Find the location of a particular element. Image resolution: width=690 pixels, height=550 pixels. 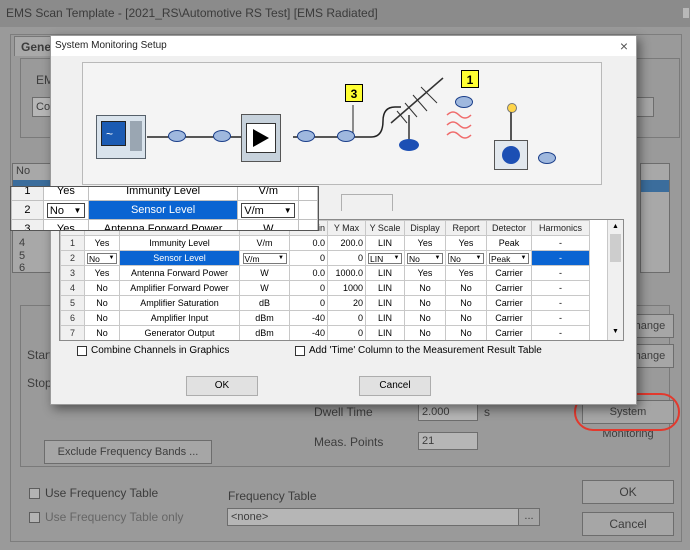

unit-combo: V/m ▼ is located at coordinates (264, 258).